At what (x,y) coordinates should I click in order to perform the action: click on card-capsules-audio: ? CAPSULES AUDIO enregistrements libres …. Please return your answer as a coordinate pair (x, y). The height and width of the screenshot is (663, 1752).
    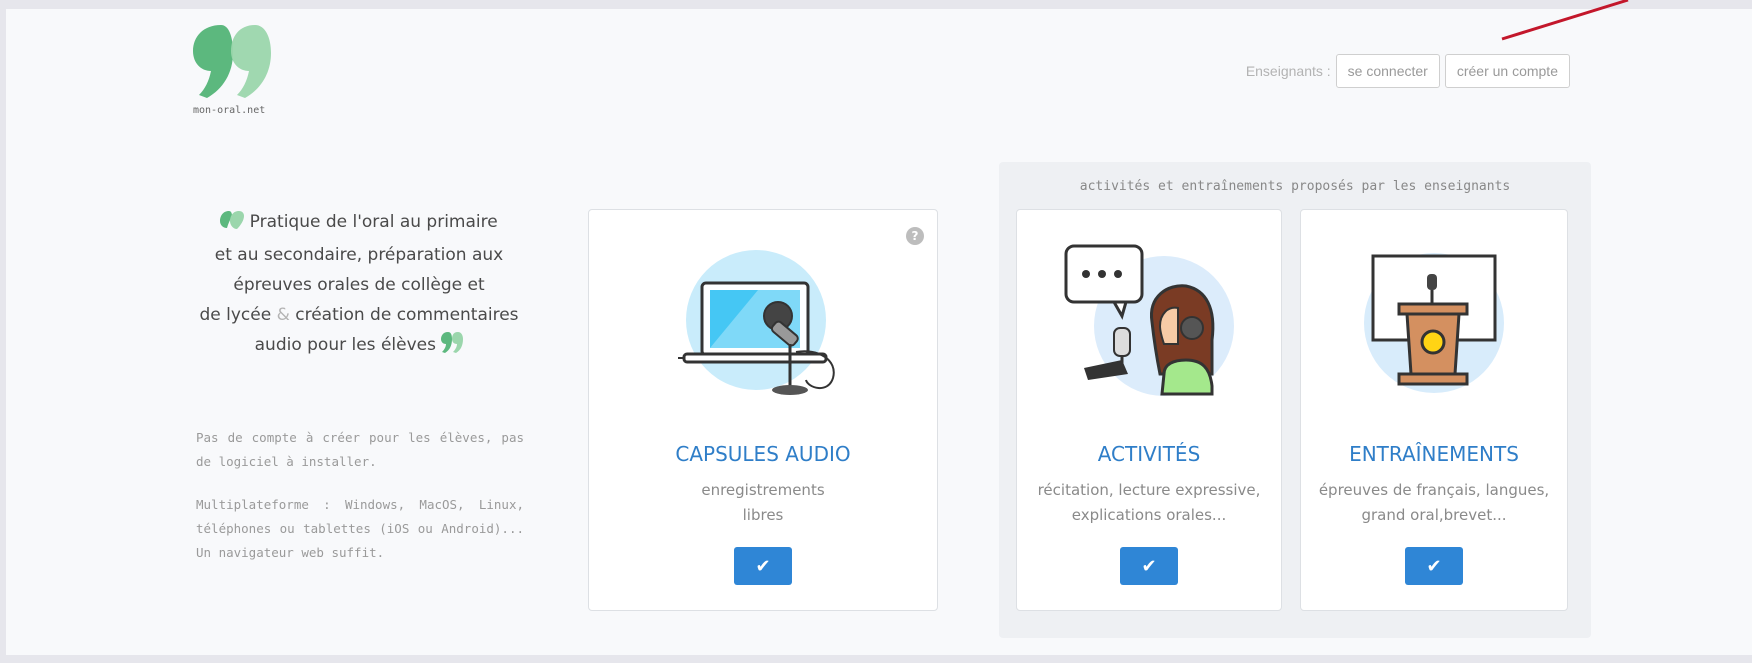
    Looking at the image, I should click on (763, 410).